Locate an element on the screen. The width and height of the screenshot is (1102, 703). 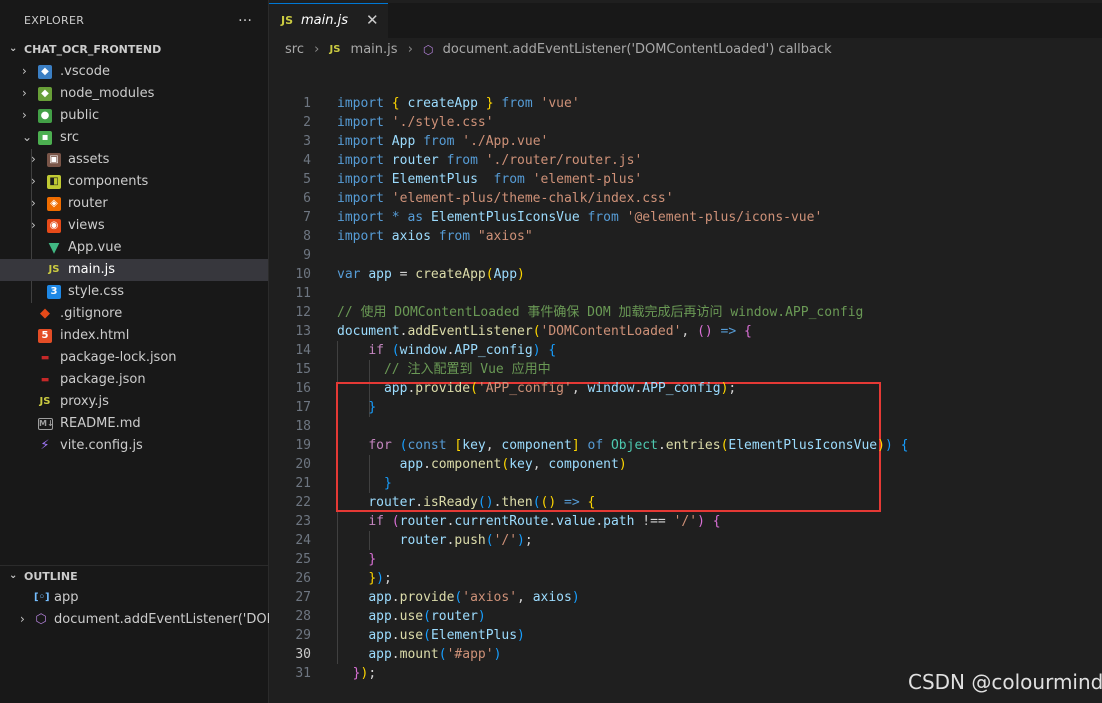
line-number: 11 is located at coordinates (303, 293).